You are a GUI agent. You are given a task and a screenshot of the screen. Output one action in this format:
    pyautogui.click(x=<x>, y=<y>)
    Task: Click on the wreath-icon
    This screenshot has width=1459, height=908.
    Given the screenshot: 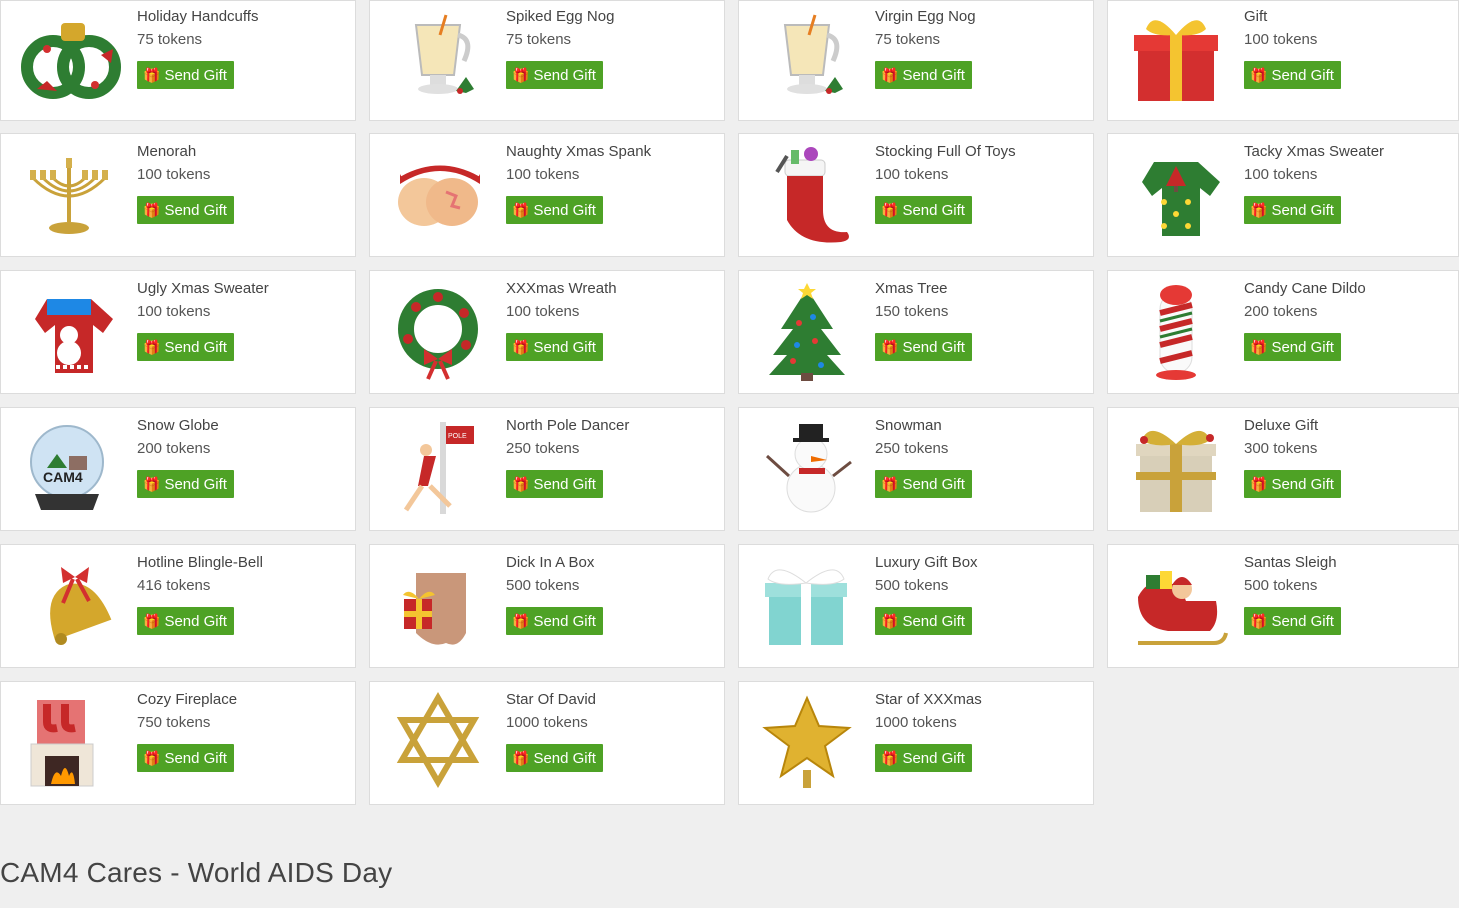 What is the action you would take?
    pyautogui.click(x=438, y=331)
    